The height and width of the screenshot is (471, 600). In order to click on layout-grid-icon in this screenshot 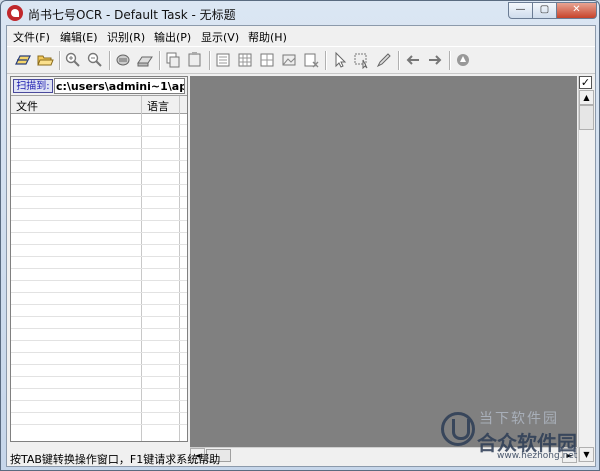, I will do `click(267, 60)`.